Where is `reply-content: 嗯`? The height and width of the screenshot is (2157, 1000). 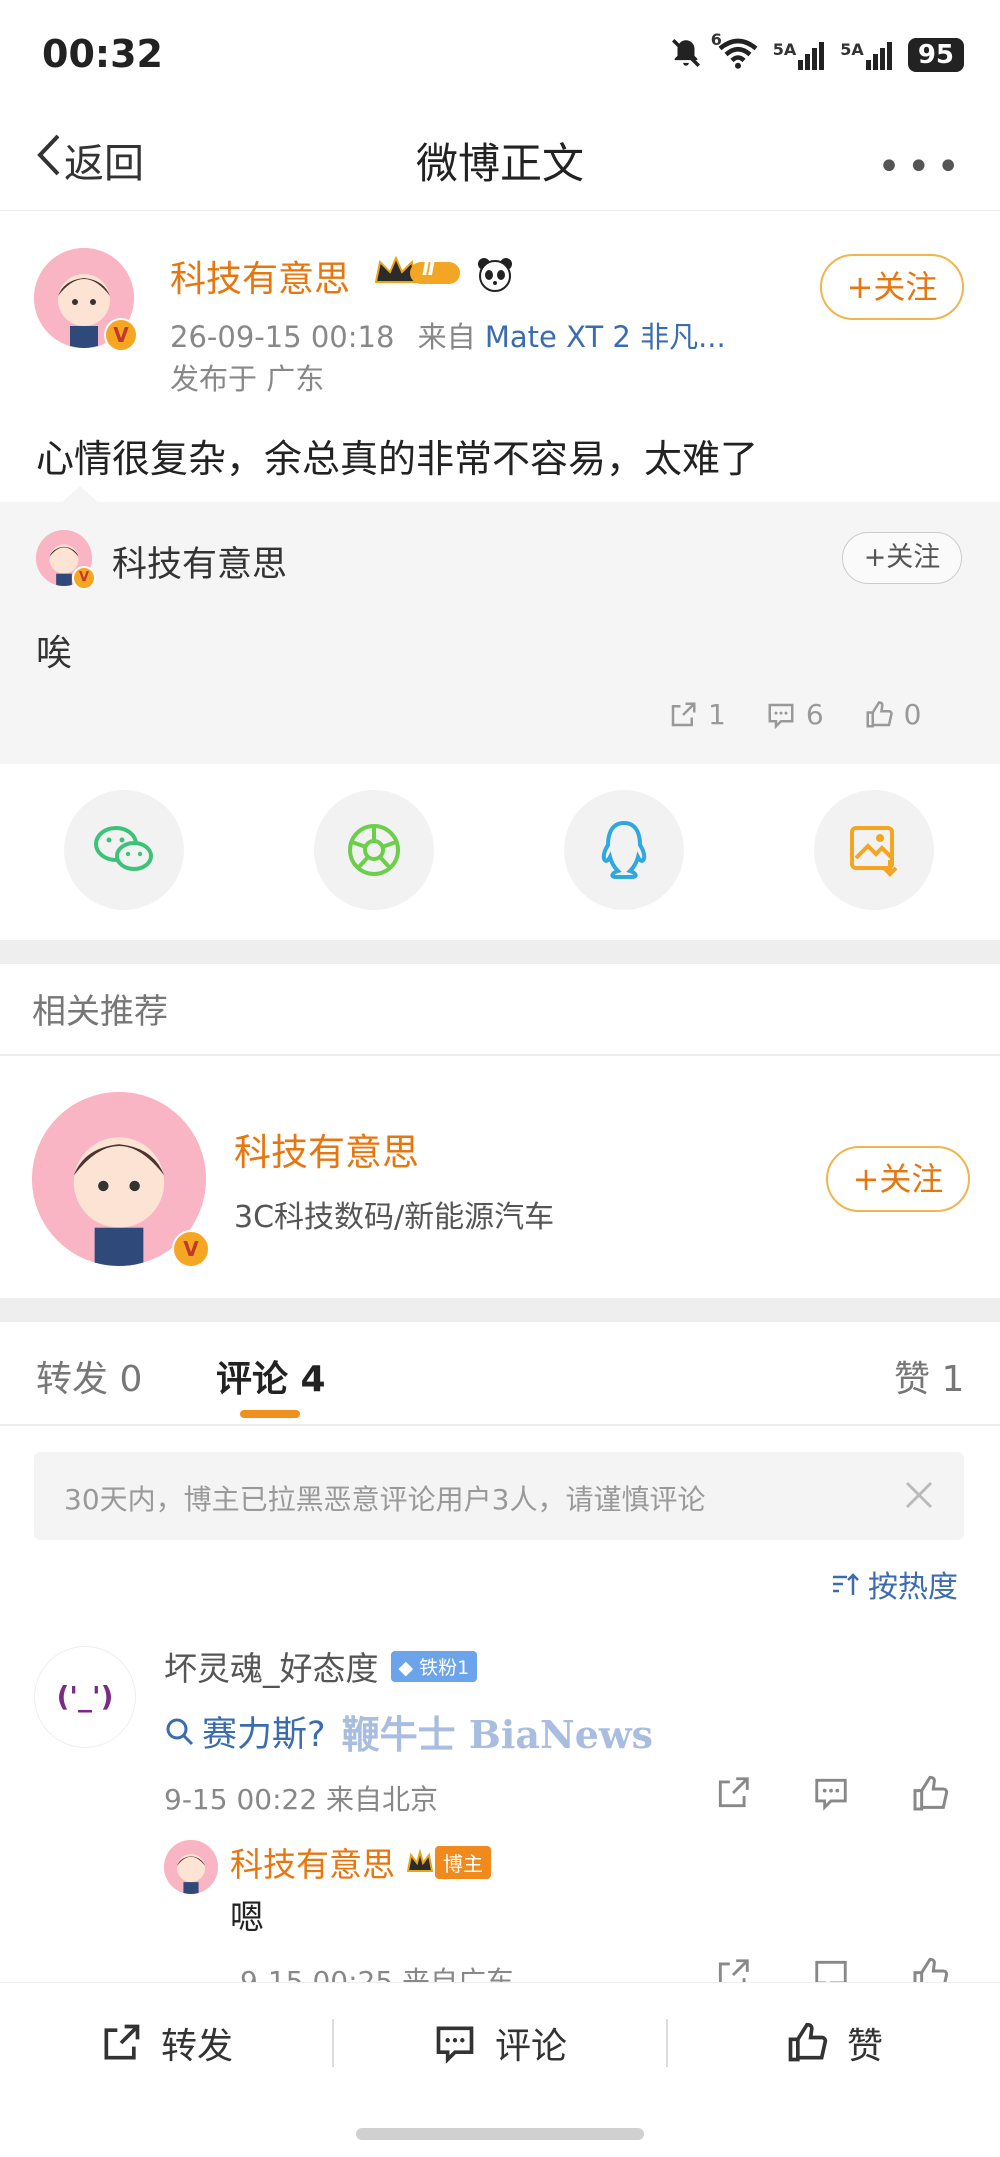
reply-content: 嗯 is located at coordinates (247, 1918).